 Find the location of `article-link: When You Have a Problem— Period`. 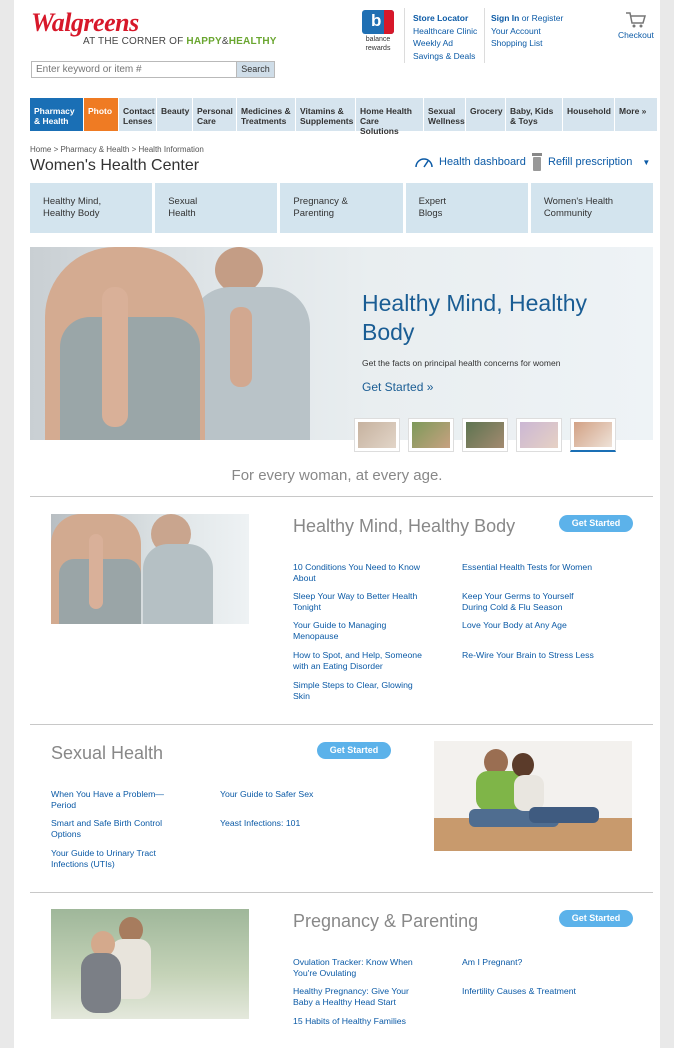

article-link: When You Have a Problem— Period is located at coordinates (126, 799).